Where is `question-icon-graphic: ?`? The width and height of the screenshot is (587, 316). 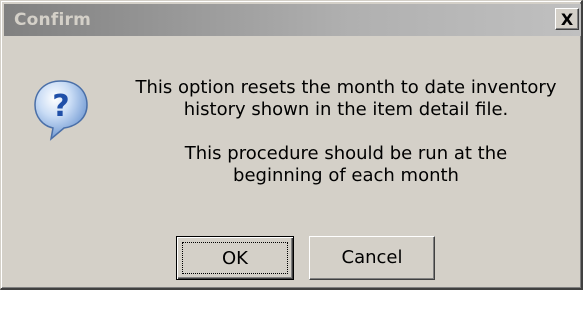 question-icon-graphic: ? is located at coordinates (61, 110).